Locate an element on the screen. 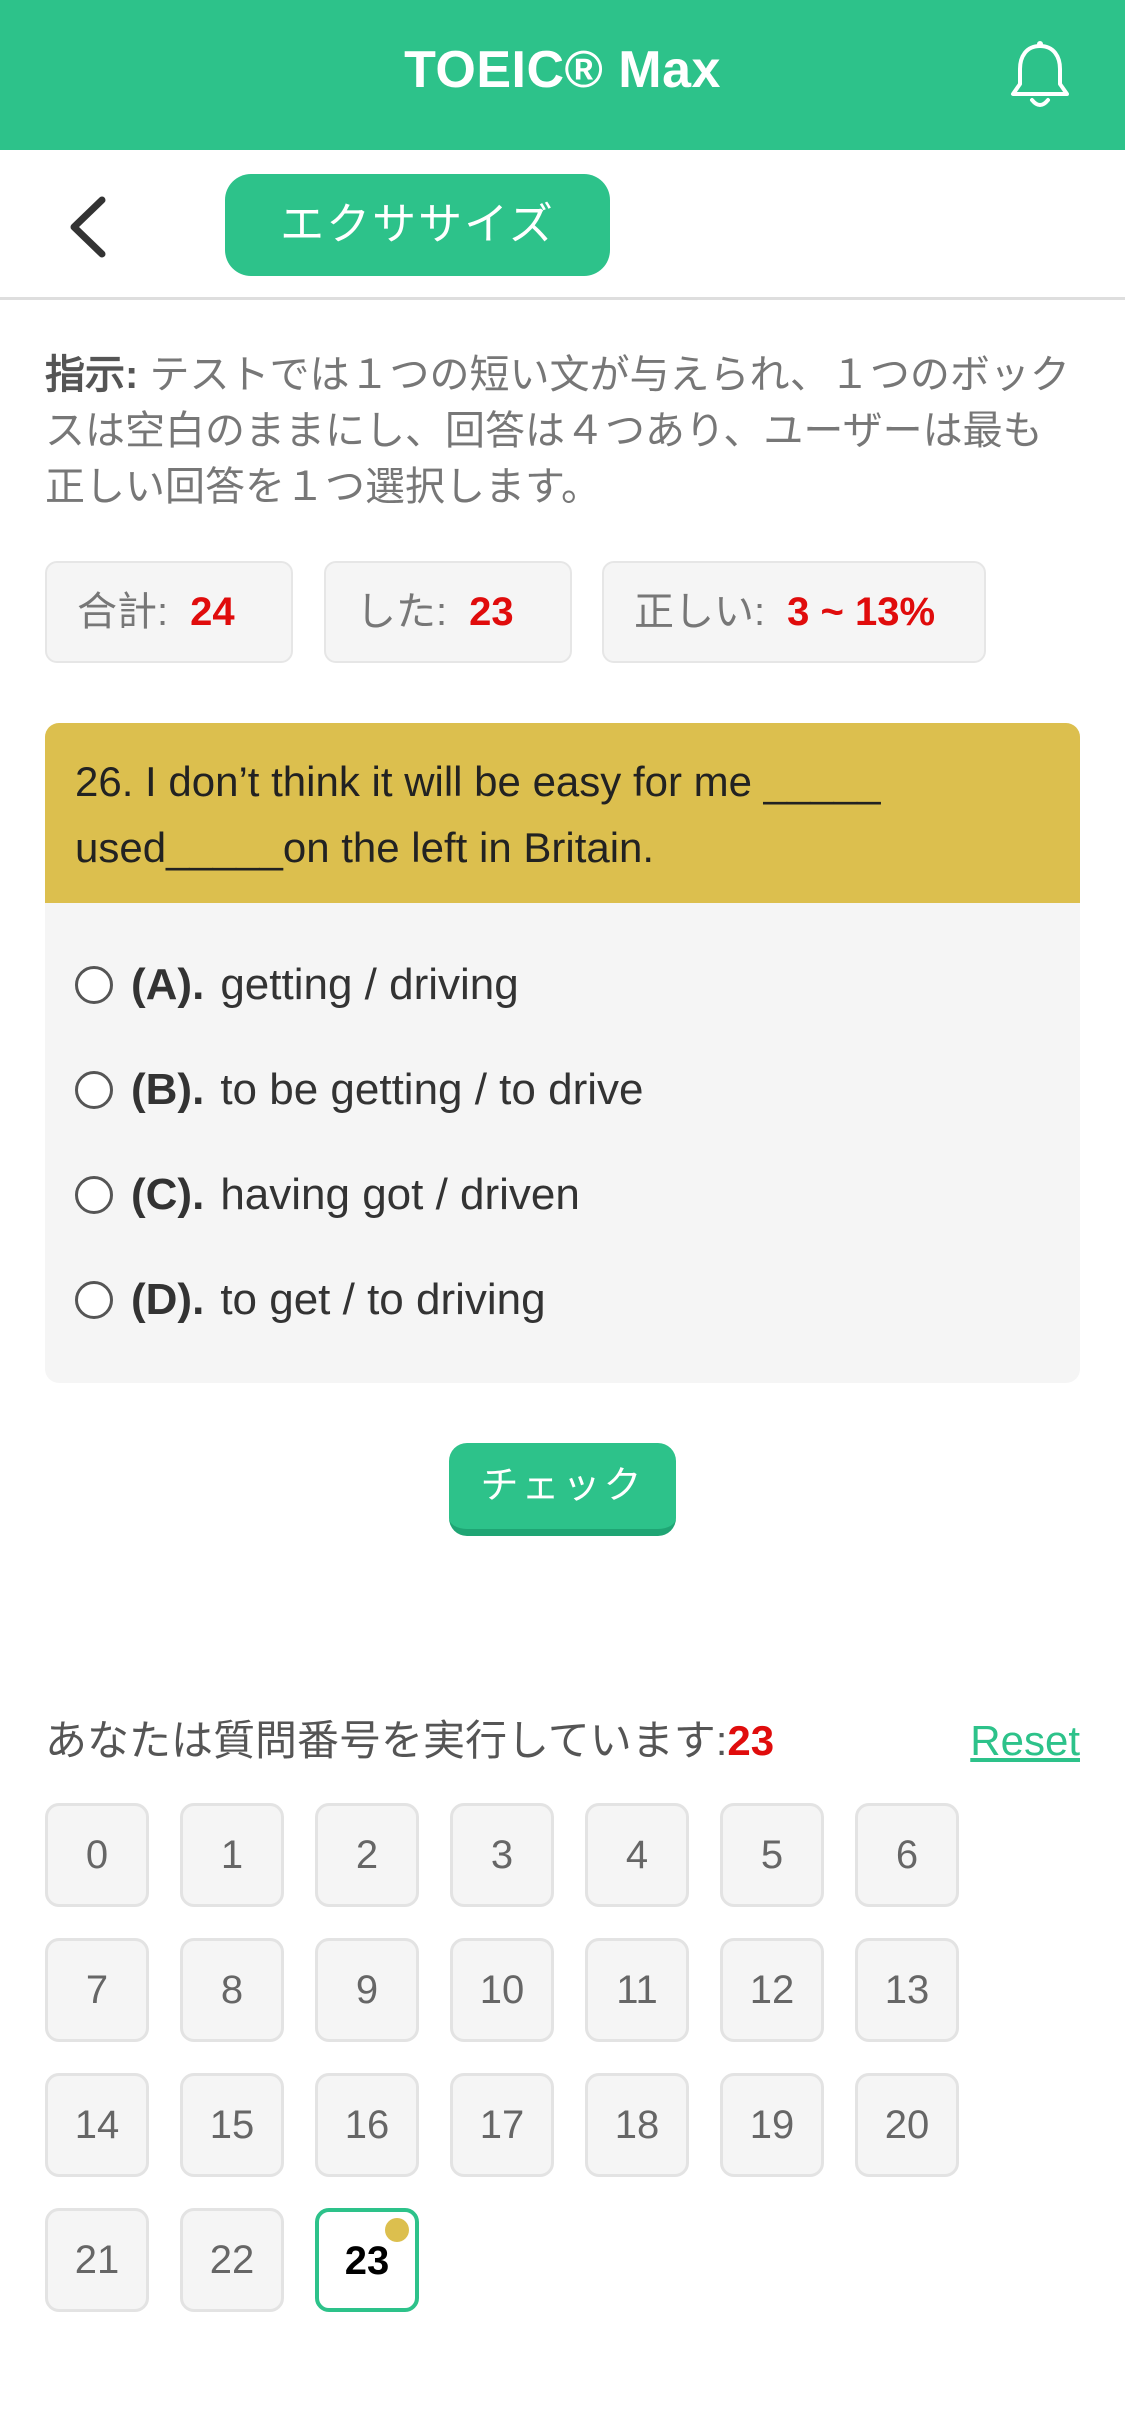 This screenshot has height=2436, width=1125. question-number-button: 8 is located at coordinates (232, 1990).